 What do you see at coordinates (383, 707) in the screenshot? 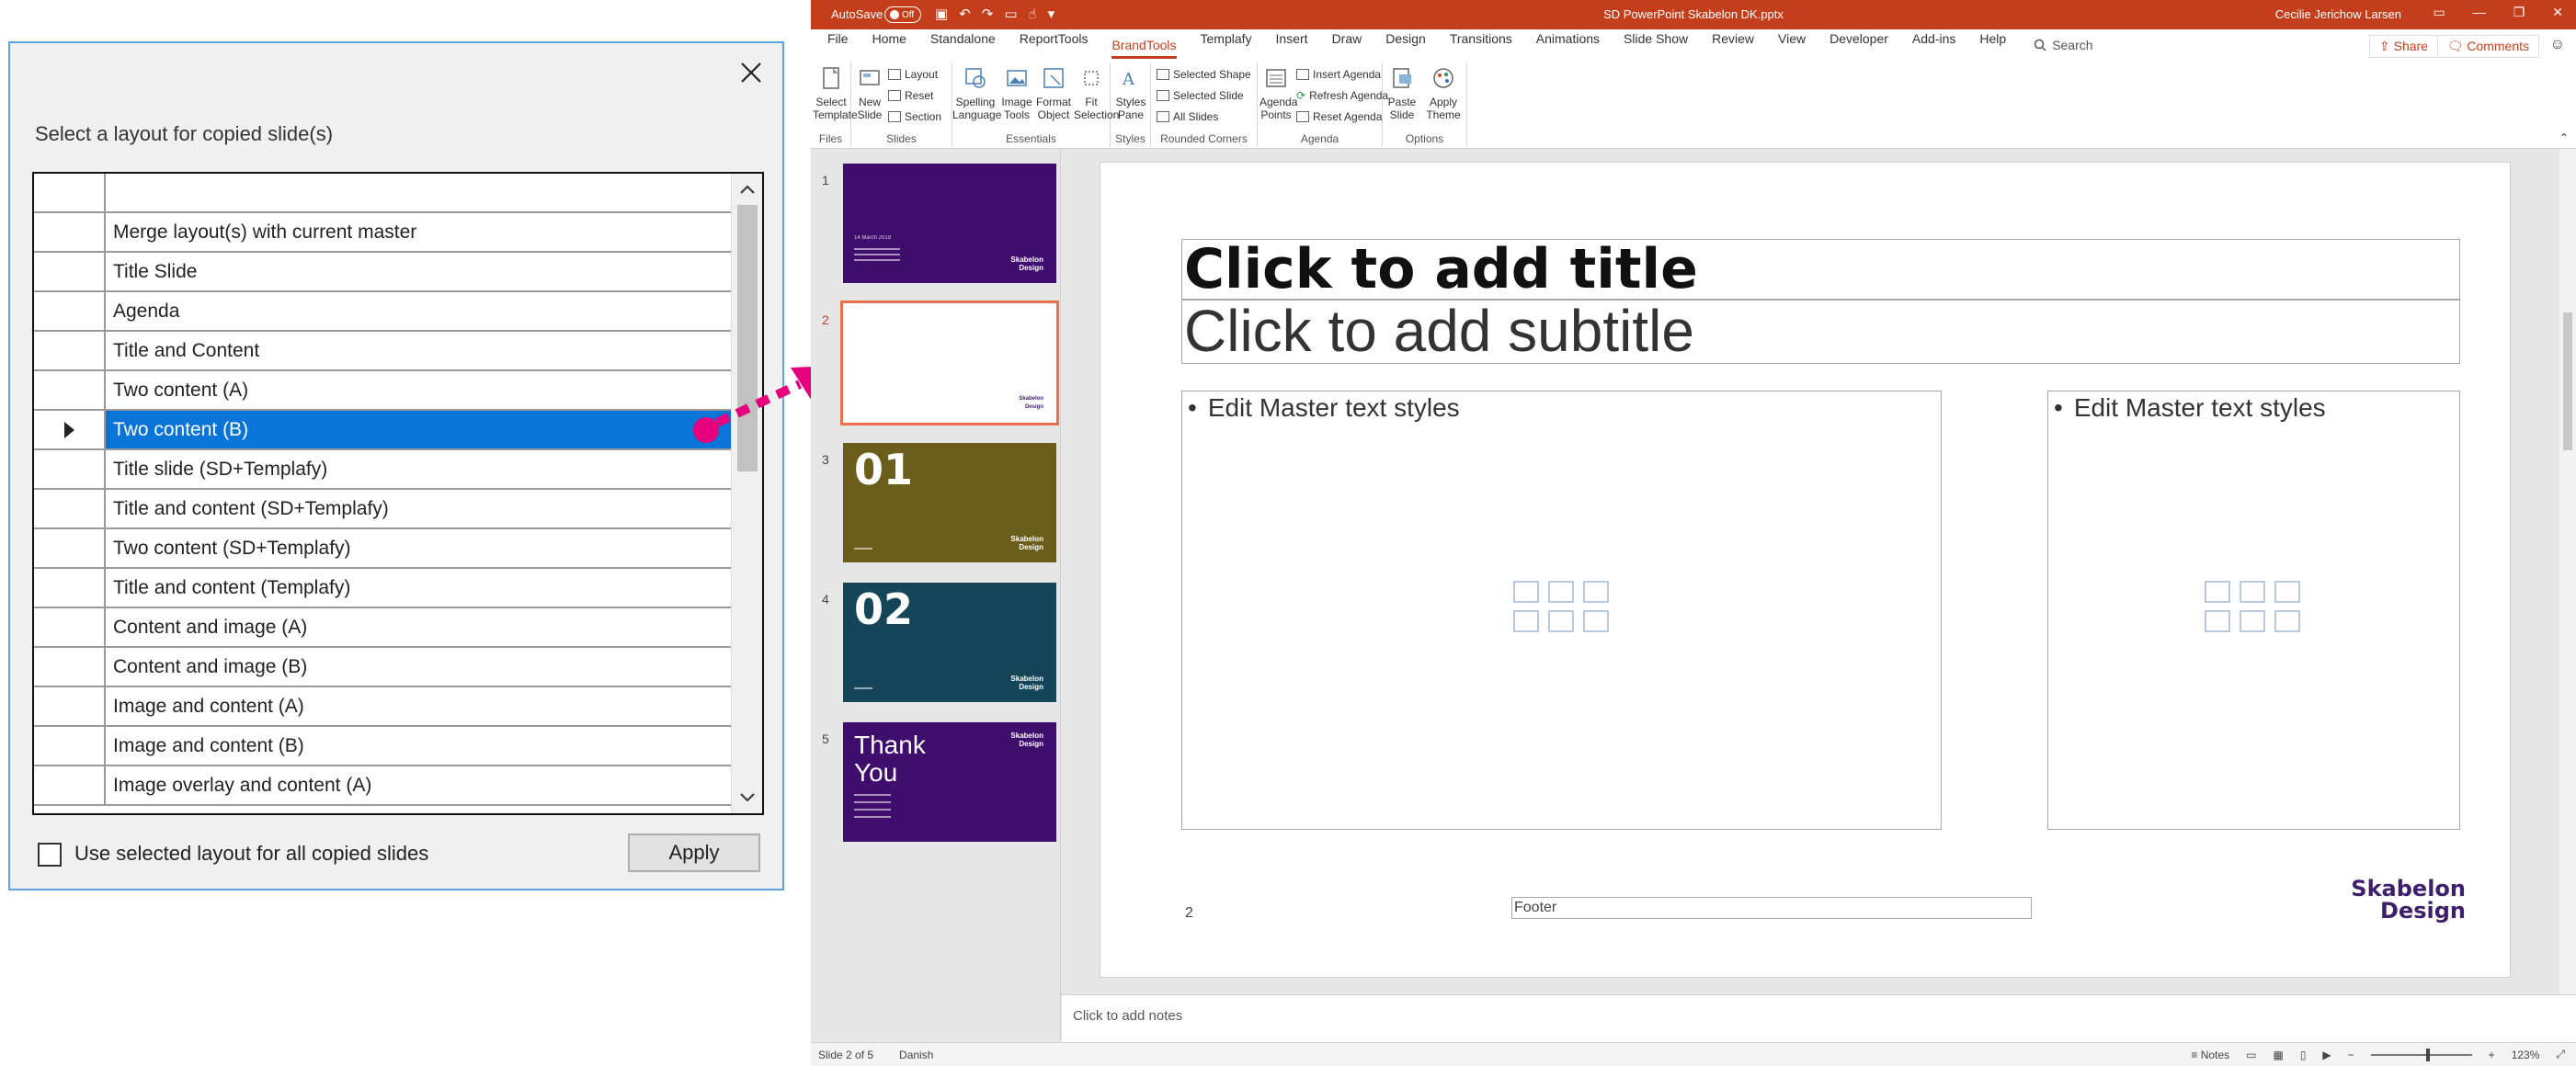
I see `layout-row: Image and content (A)` at bounding box center [383, 707].